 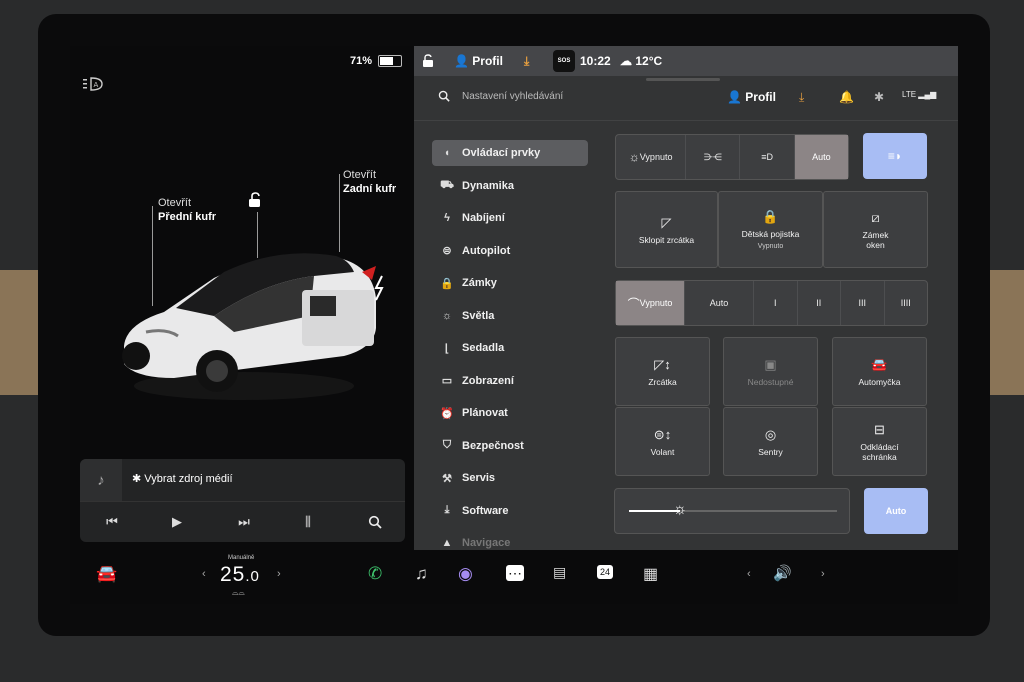 I want to click on volume-up-chevron-icon: ›, so click(x=823, y=574).